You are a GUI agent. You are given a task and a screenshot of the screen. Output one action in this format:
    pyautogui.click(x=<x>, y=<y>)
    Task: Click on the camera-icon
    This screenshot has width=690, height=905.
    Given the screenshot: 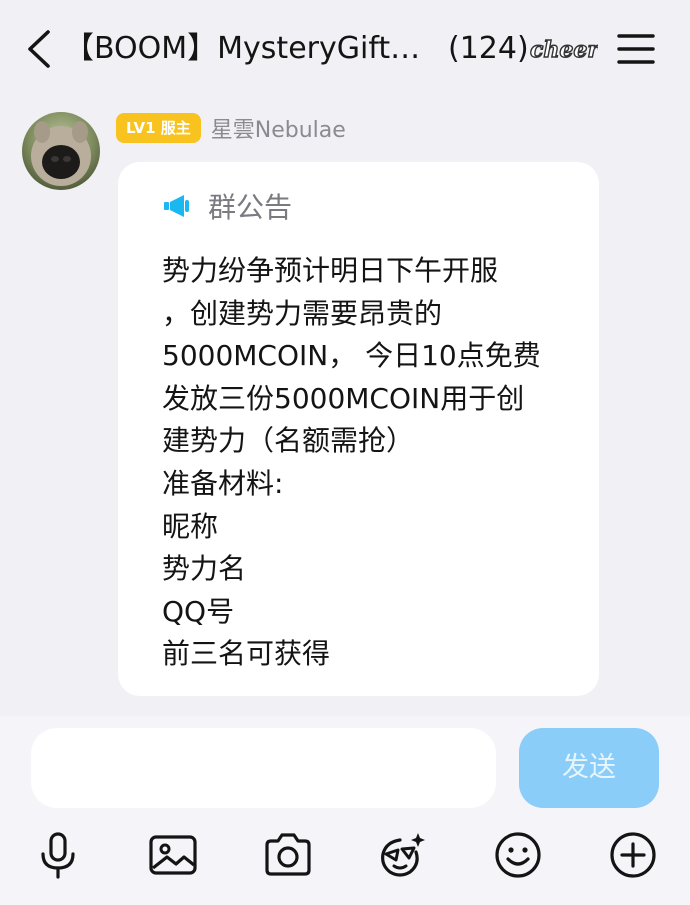 What is the action you would take?
    pyautogui.click(x=288, y=855)
    